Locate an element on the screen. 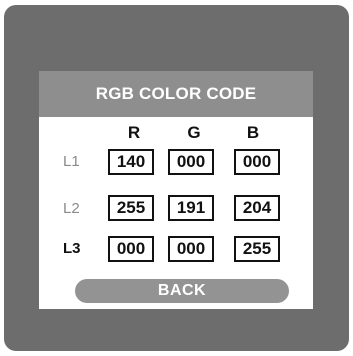 This screenshot has width=353, height=356. row-label-l3: L3 is located at coordinates (72, 248).